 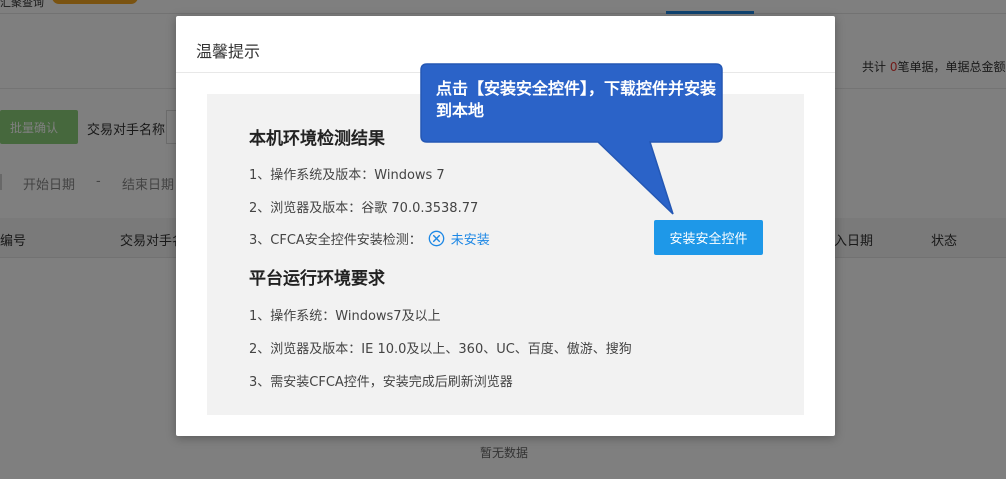 I want to click on req-browser-item: 2、浏览器及版本：IE 10.0及以上、360、UC、百度、傲游、搜狗, so click(x=440, y=349).